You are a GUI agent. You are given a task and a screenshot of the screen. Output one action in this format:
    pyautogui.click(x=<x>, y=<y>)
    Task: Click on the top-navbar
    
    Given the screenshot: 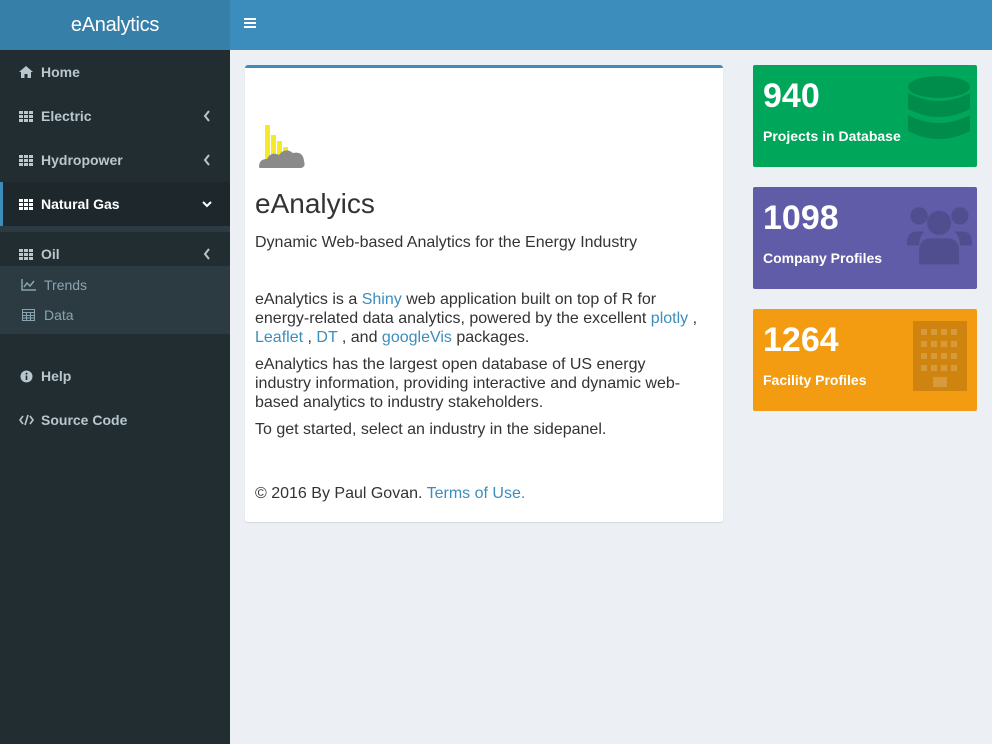 What is the action you would take?
    pyautogui.click(x=611, y=25)
    